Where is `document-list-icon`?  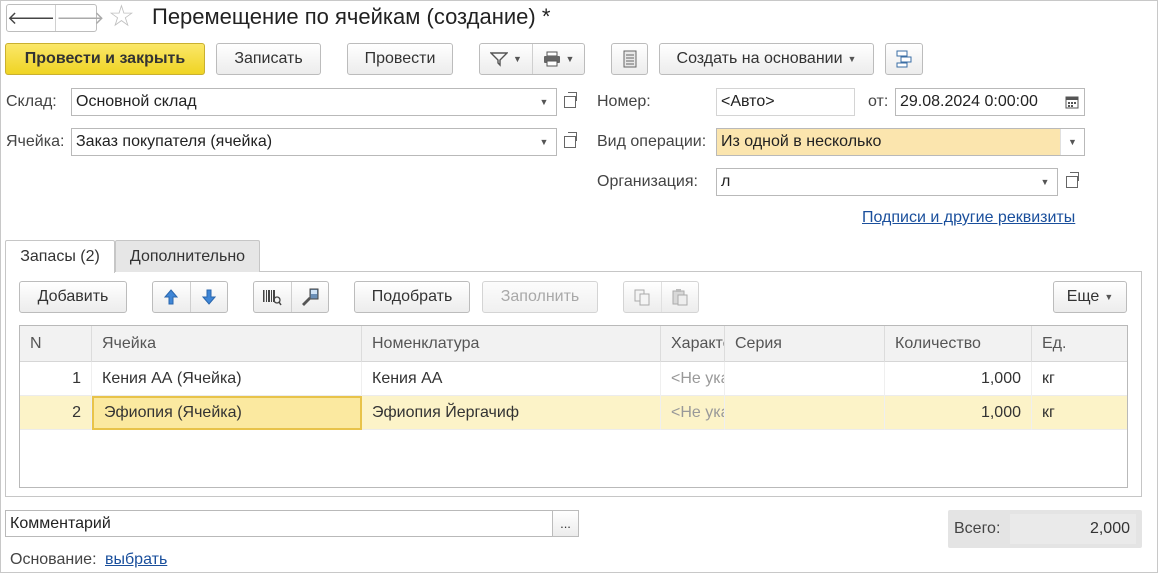
document-list-icon is located at coordinates (629, 59).